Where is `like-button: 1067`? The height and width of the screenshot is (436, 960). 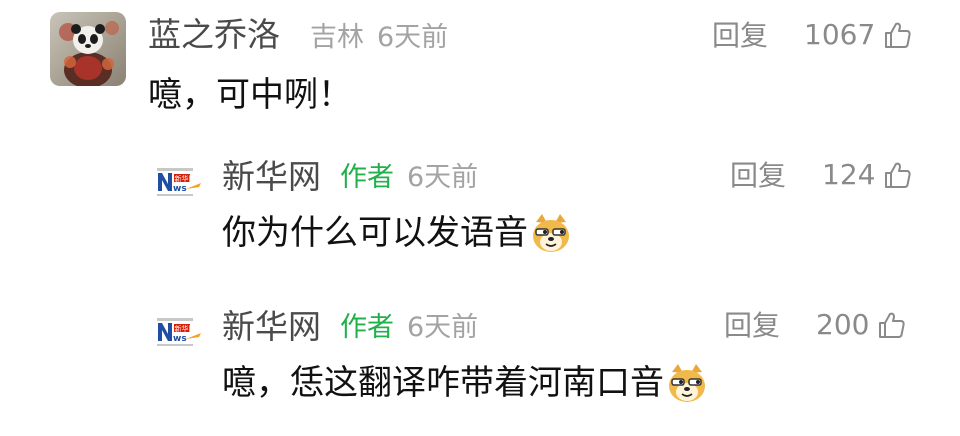 like-button: 1067 is located at coordinates (858, 35).